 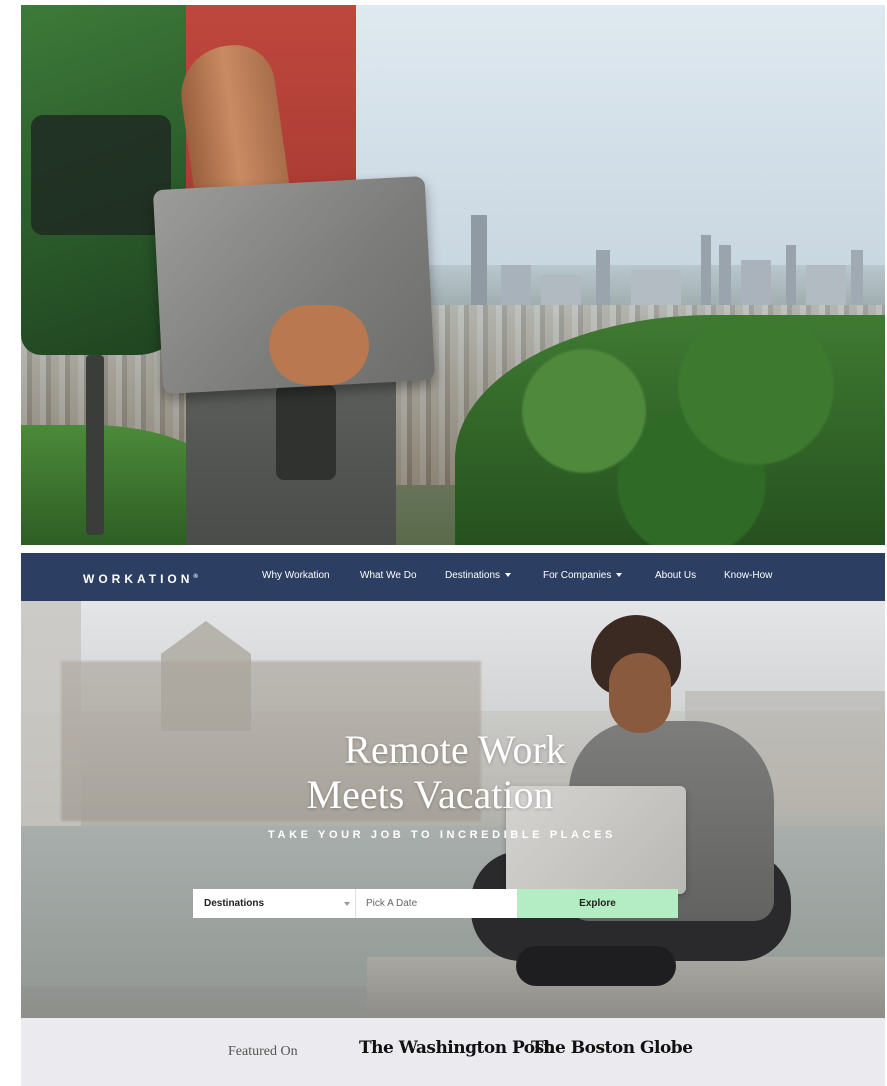 I want to click on washington-post-logo: The Washington Post, so click(x=455, y=1048).